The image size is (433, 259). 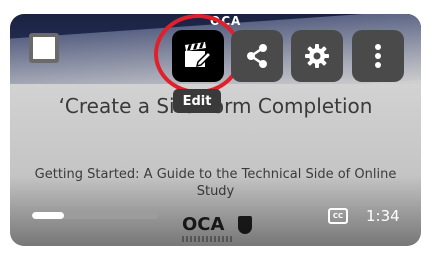 What do you see at coordinates (44, 48) in the screenshot?
I see `select-checkbox` at bounding box center [44, 48].